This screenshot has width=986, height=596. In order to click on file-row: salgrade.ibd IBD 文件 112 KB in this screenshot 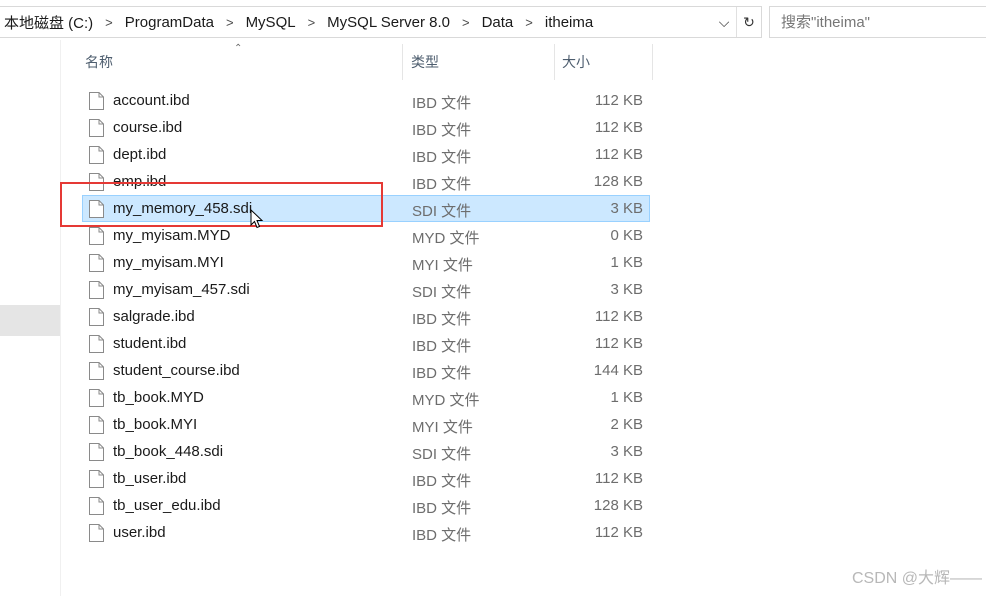, I will do `click(366, 316)`.